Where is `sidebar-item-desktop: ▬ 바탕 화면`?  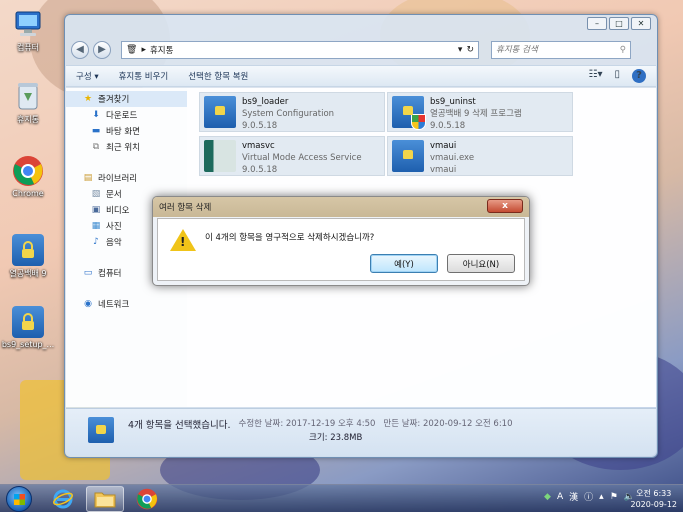
sidebar-item-desktop: ▬ 바탕 화면 is located at coordinates (126, 131).